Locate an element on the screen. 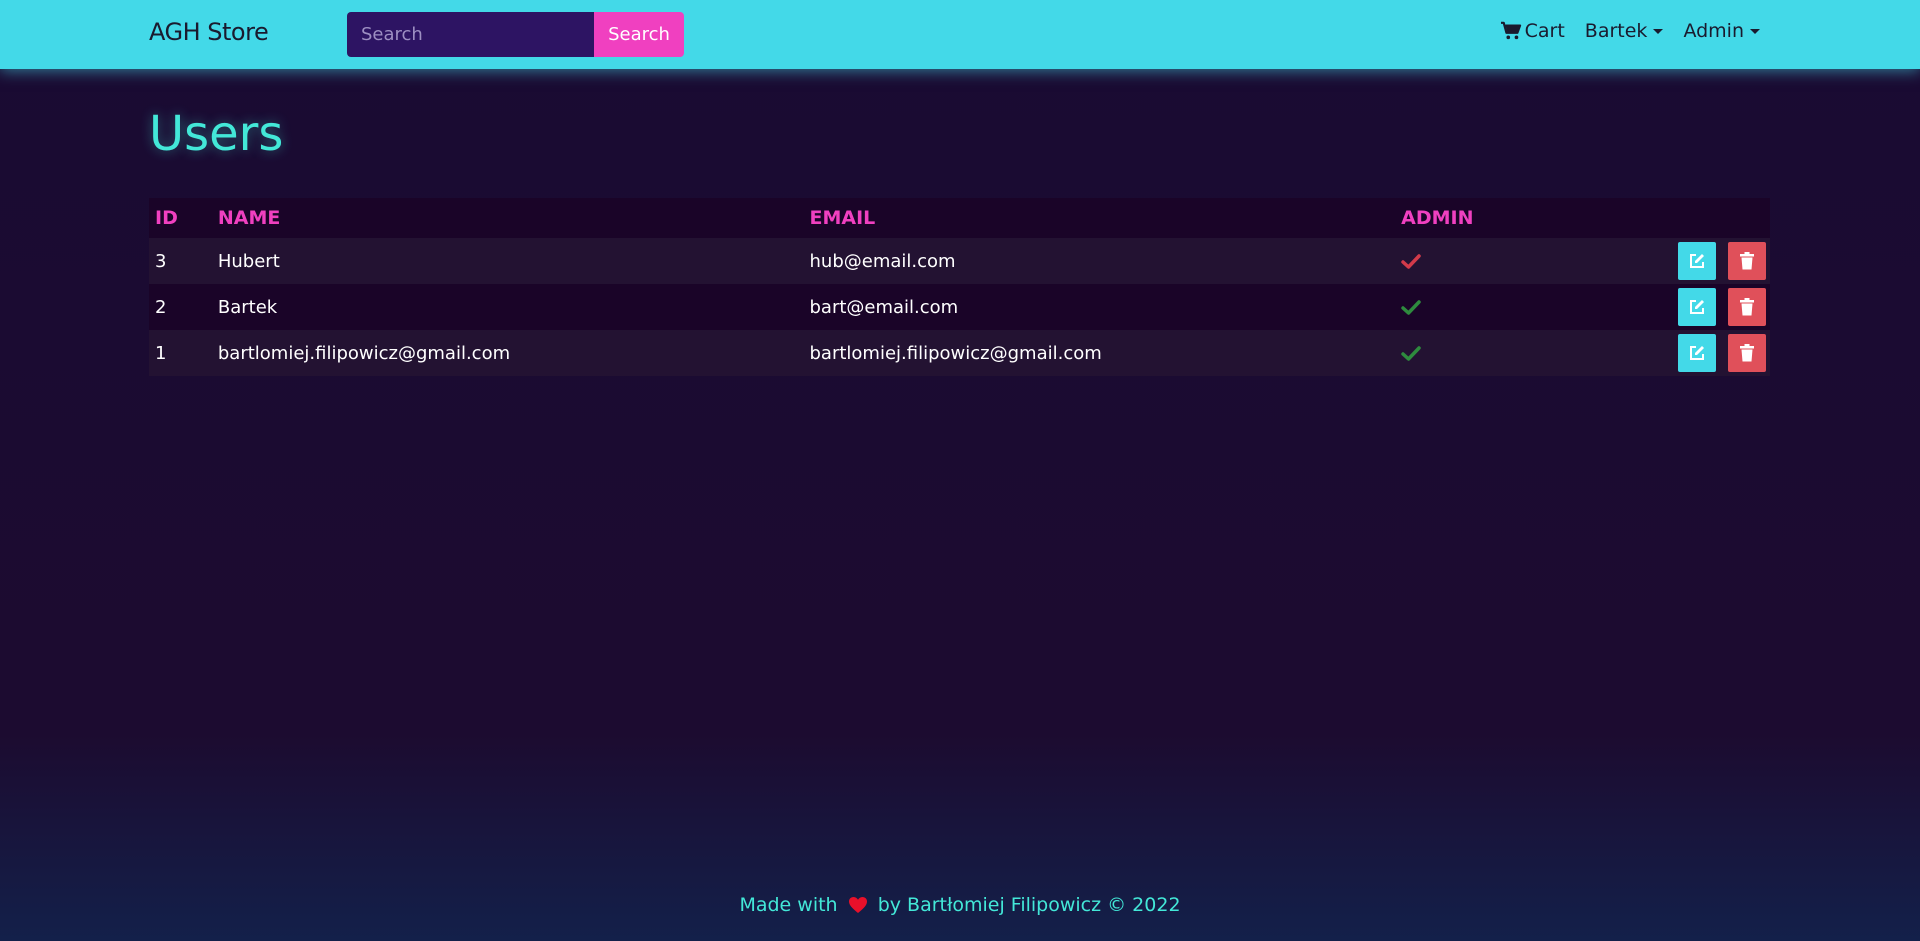 The height and width of the screenshot is (941, 1920). search-input is located at coordinates (470, 34).